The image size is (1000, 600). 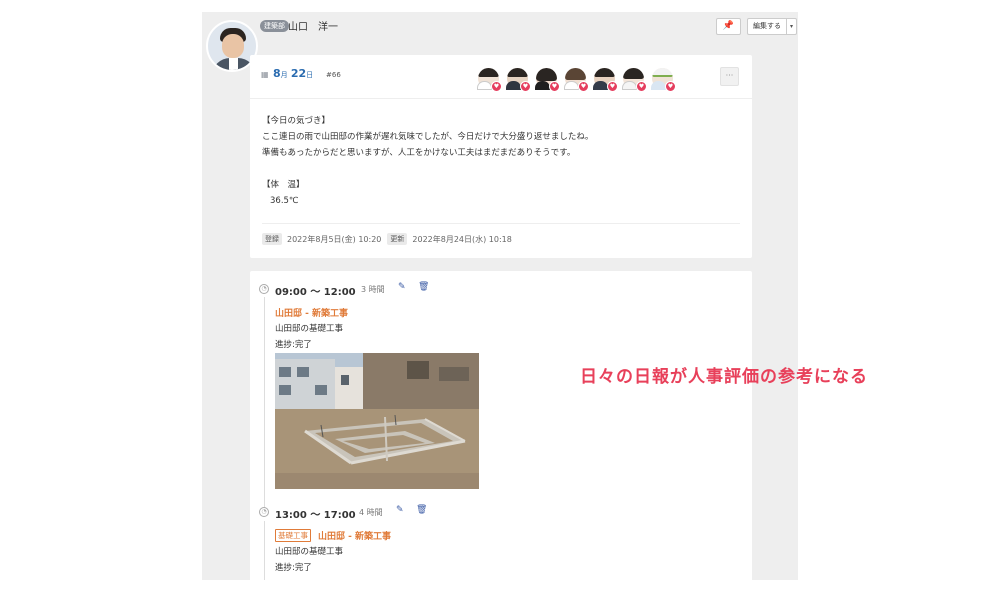 What do you see at coordinates (283, 185) in the screenshot?
I see `temperature-heading: 【体 温】` at bounding box center [283, 185].